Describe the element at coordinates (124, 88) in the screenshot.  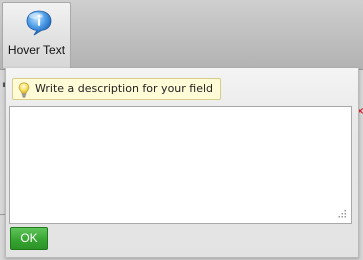
I see `hint-text: Write a description for your field` at that location.